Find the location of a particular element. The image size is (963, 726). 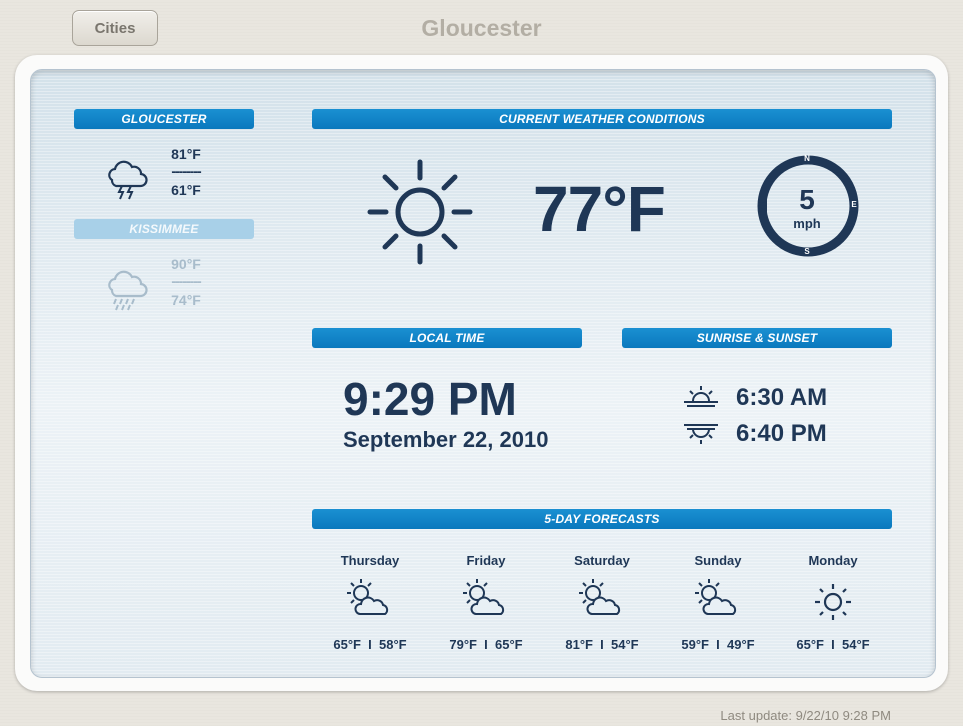

wind-unit: mph is located at coordinates (807, 223).